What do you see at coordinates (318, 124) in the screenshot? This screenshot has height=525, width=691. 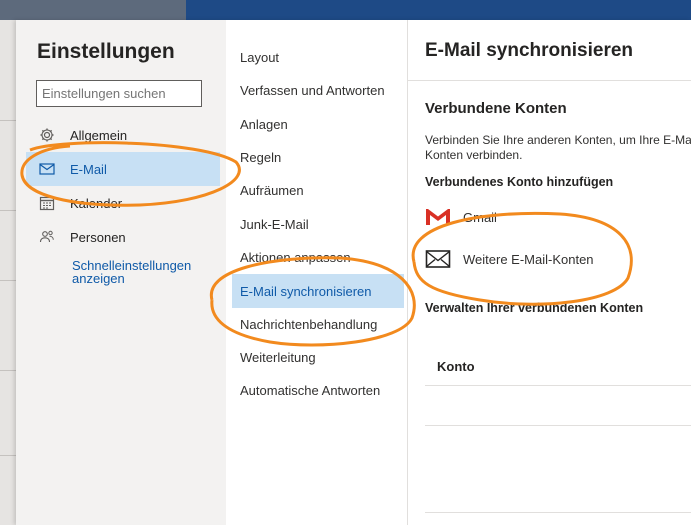 I see `submenu-item-anlagen: Anlagen` at bounding box center [318, 124].